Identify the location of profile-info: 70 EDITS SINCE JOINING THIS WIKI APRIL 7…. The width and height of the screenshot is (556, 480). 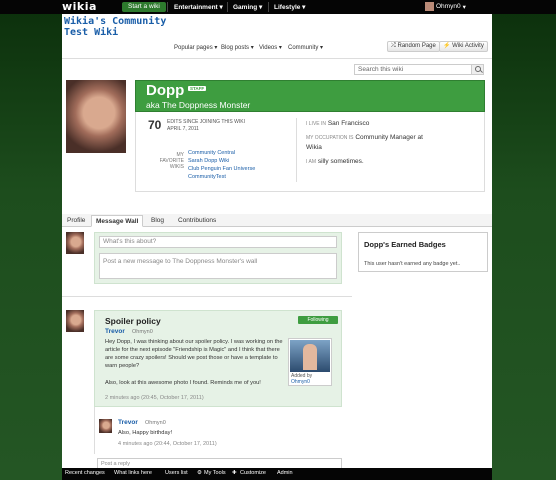
(310, 152).